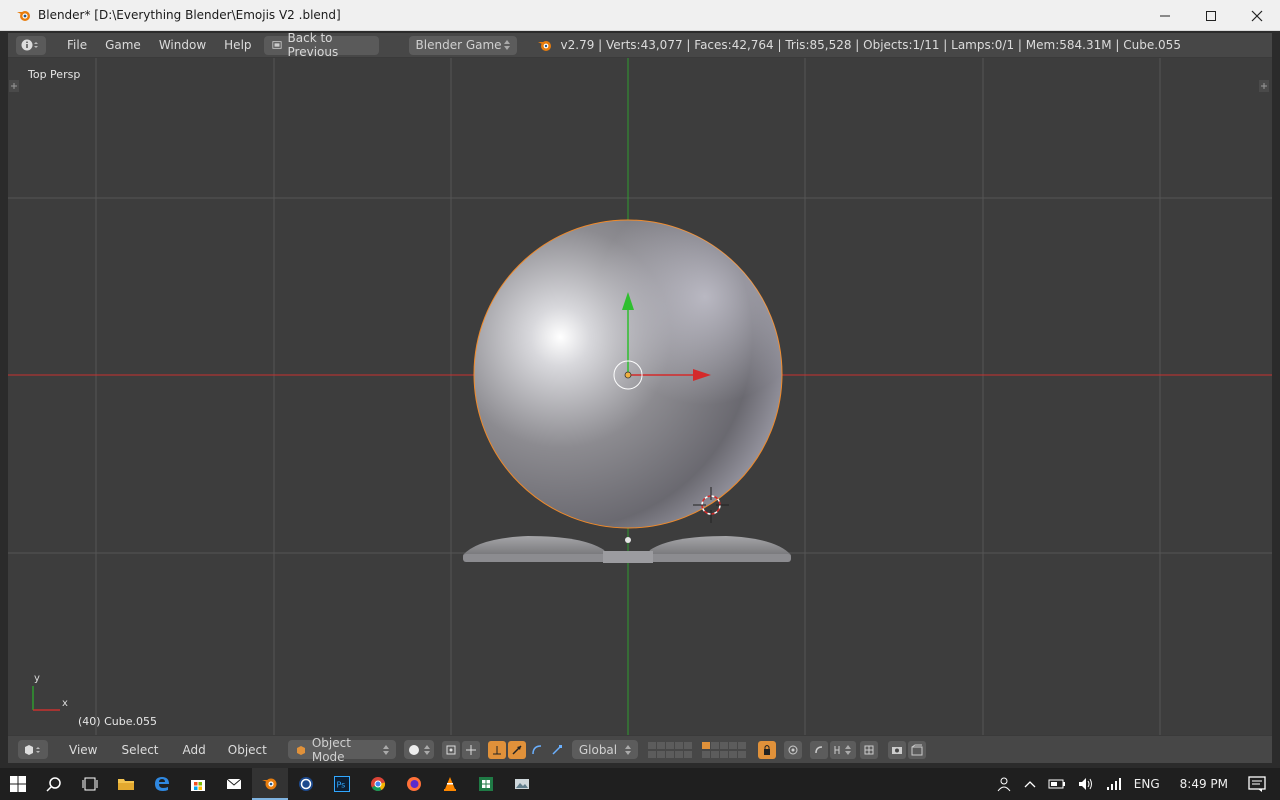 The width and height of the screenshot is (1280, 800). I want to click on vlc-button, so click(450, 784).